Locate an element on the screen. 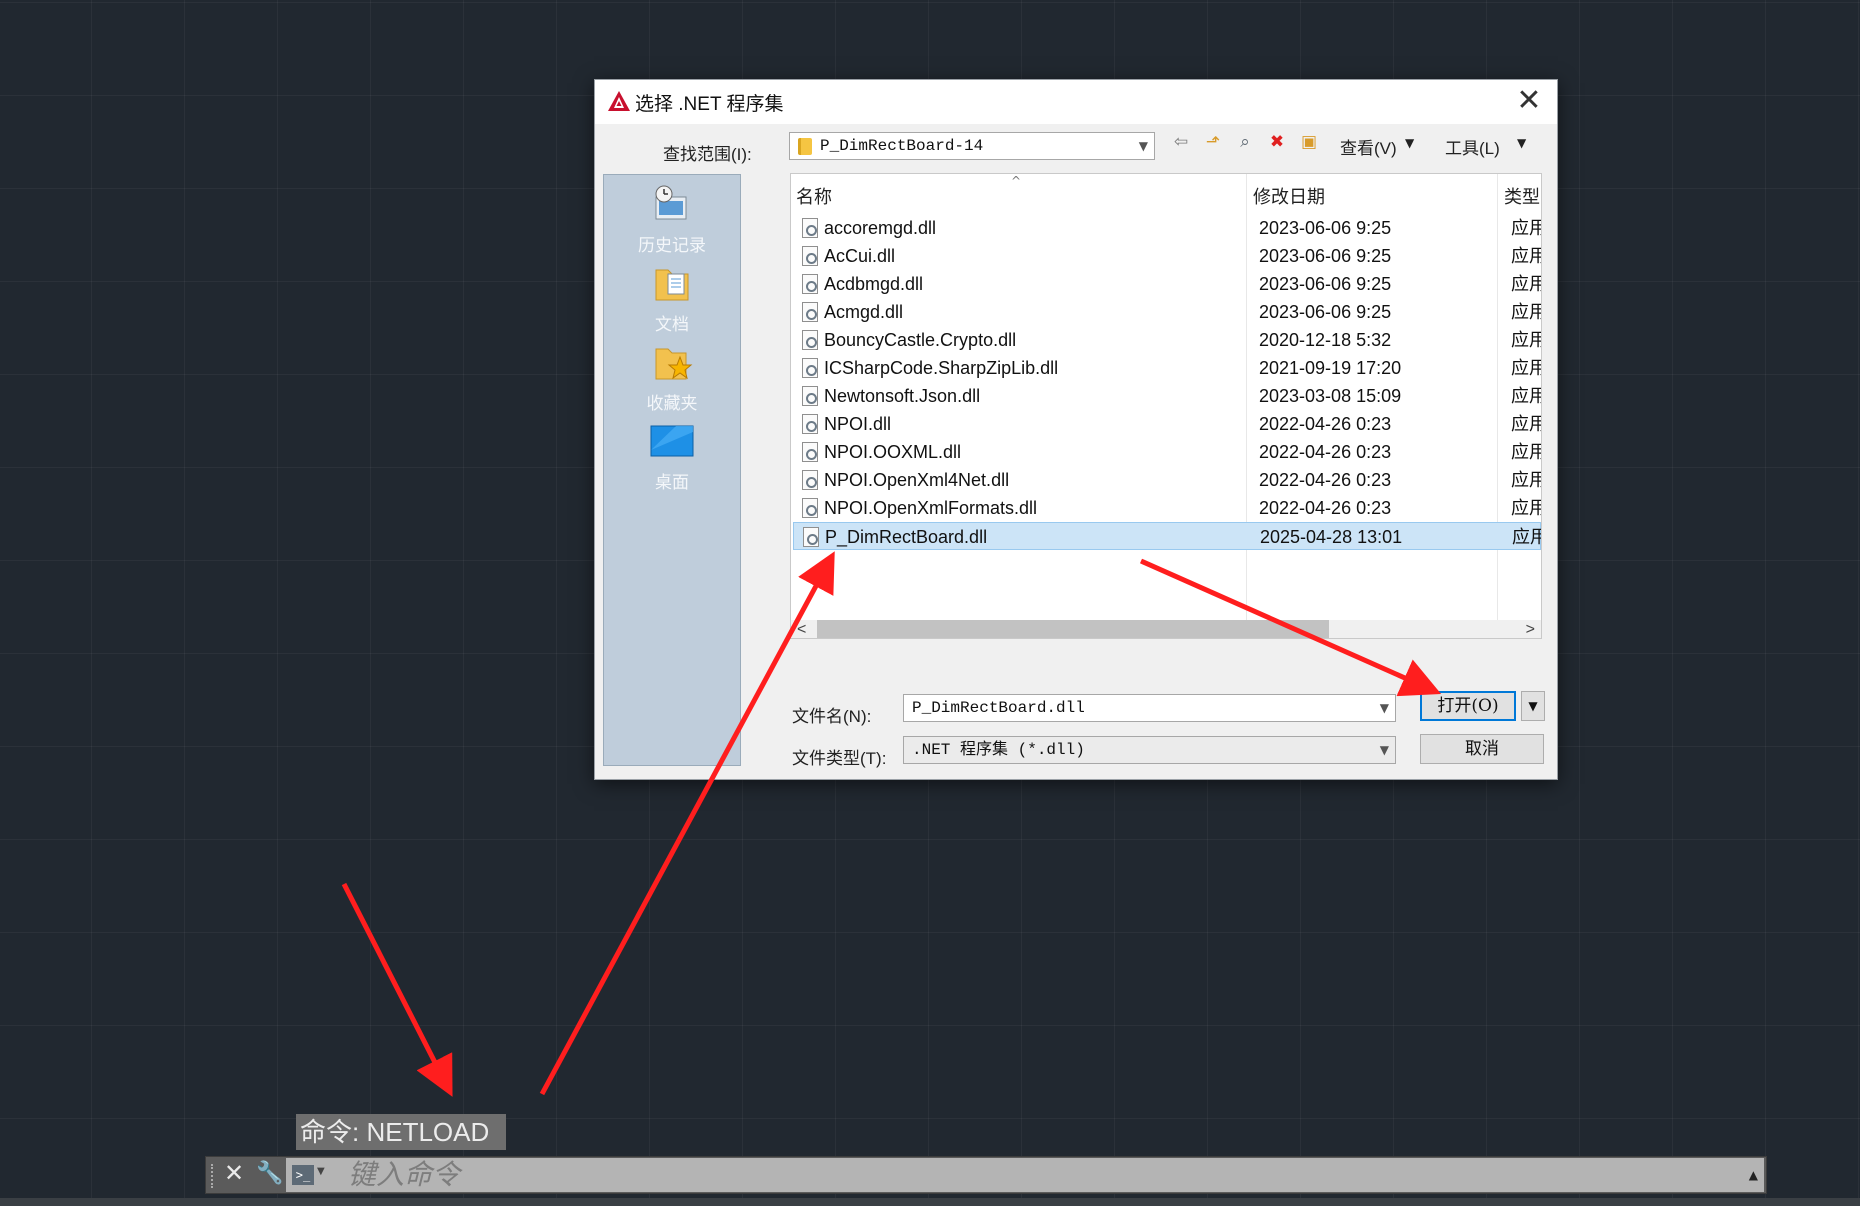 The image size is (1860, 1206). view-menu: 查看(V) is located at coordinates (1368, 146).